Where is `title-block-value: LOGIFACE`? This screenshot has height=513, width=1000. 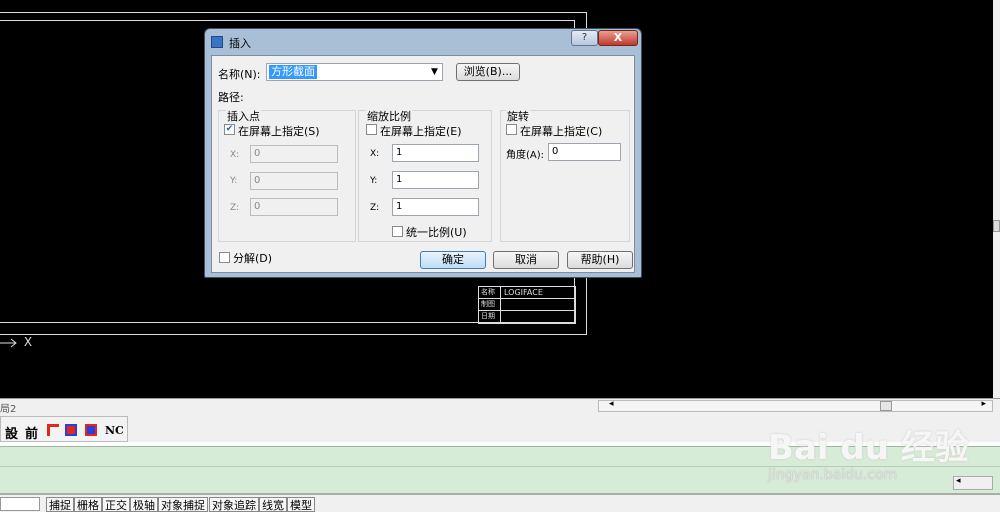
title-block-value: LOGIFACE is located at coordinates (523, 292).